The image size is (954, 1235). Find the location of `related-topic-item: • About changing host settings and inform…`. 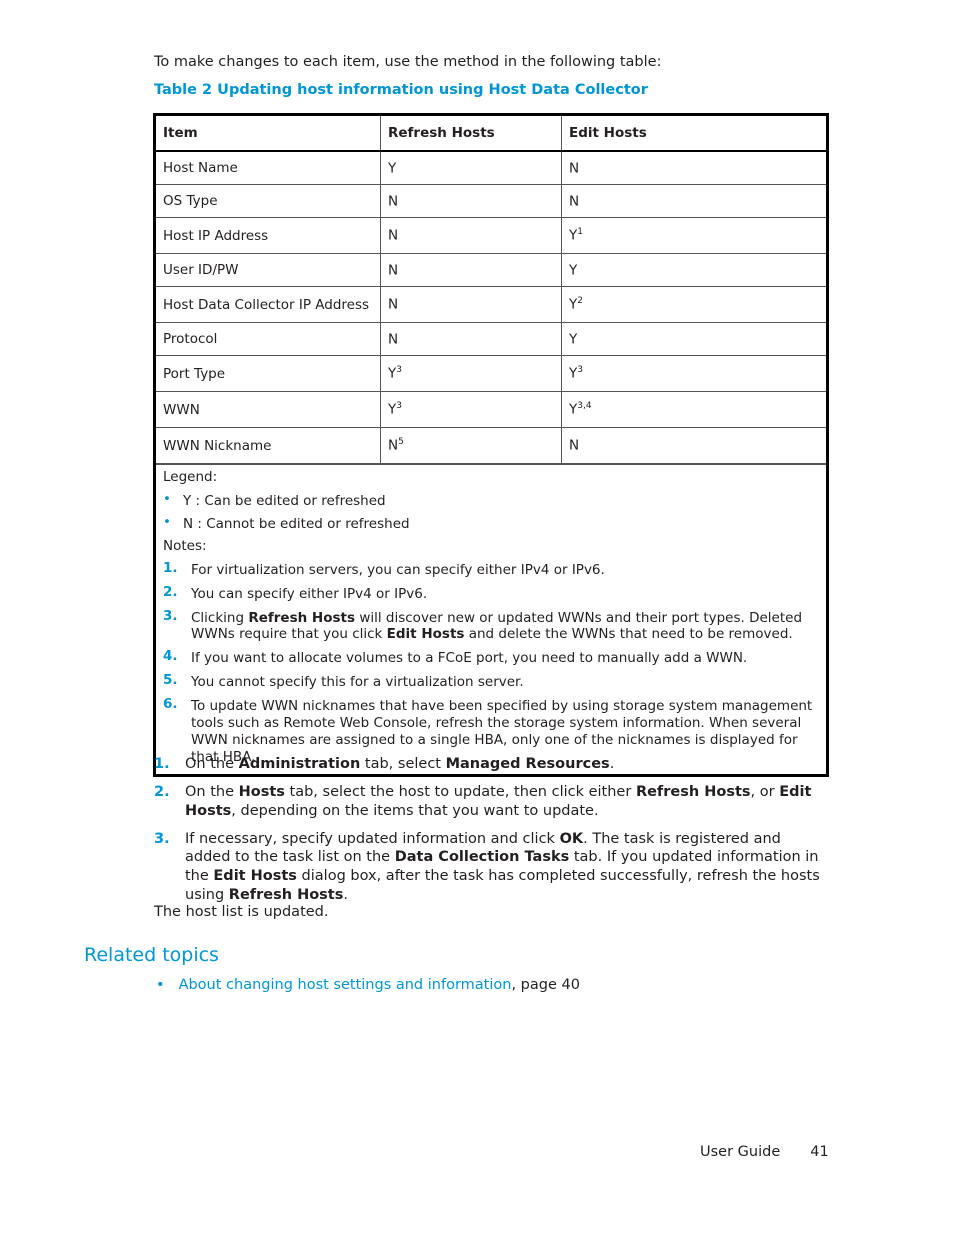

related-topic-item: • About changing host settings and inform… is located at coordinates (368, 985).